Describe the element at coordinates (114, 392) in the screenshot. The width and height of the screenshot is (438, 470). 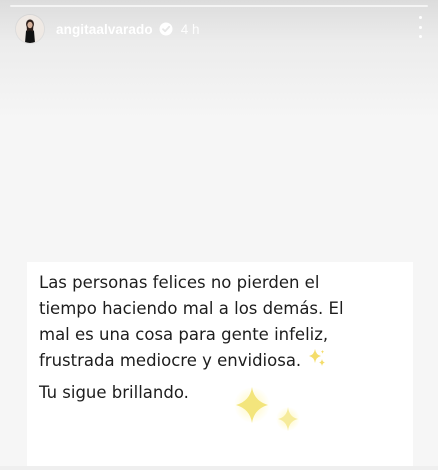
I see `story-closing: Tu sigue brillando.` at that location.